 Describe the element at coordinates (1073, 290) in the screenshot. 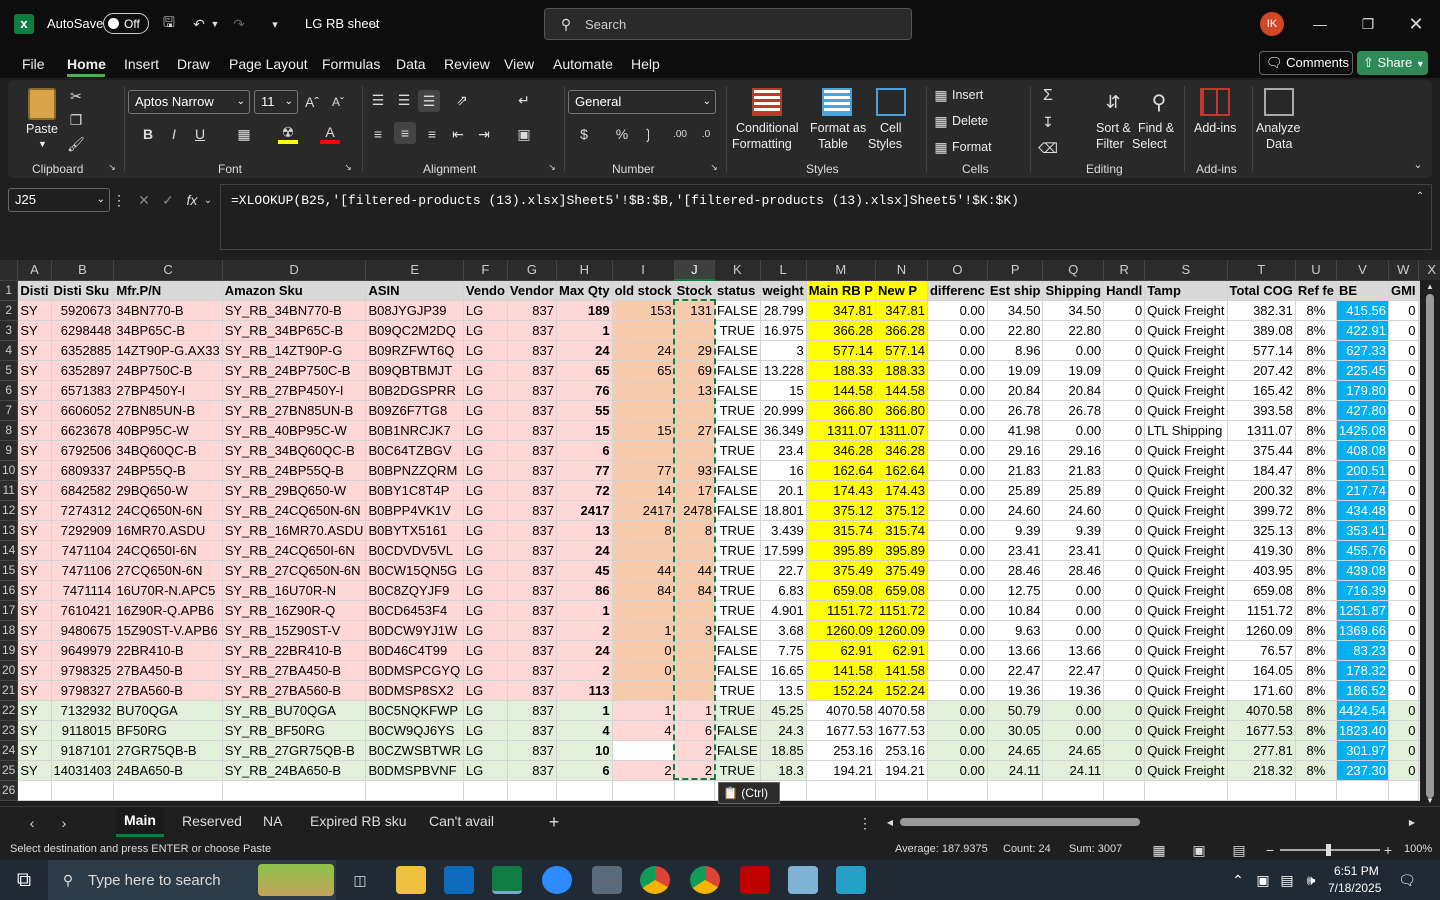

I see `column-title-cell: Shipping` at that location.